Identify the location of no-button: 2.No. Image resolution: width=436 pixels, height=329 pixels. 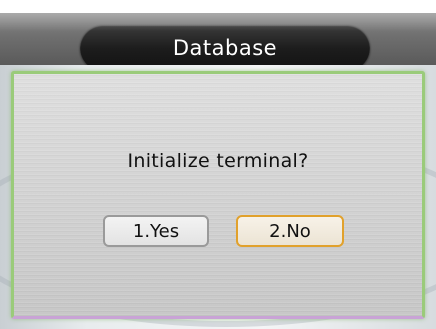
(290, 231).